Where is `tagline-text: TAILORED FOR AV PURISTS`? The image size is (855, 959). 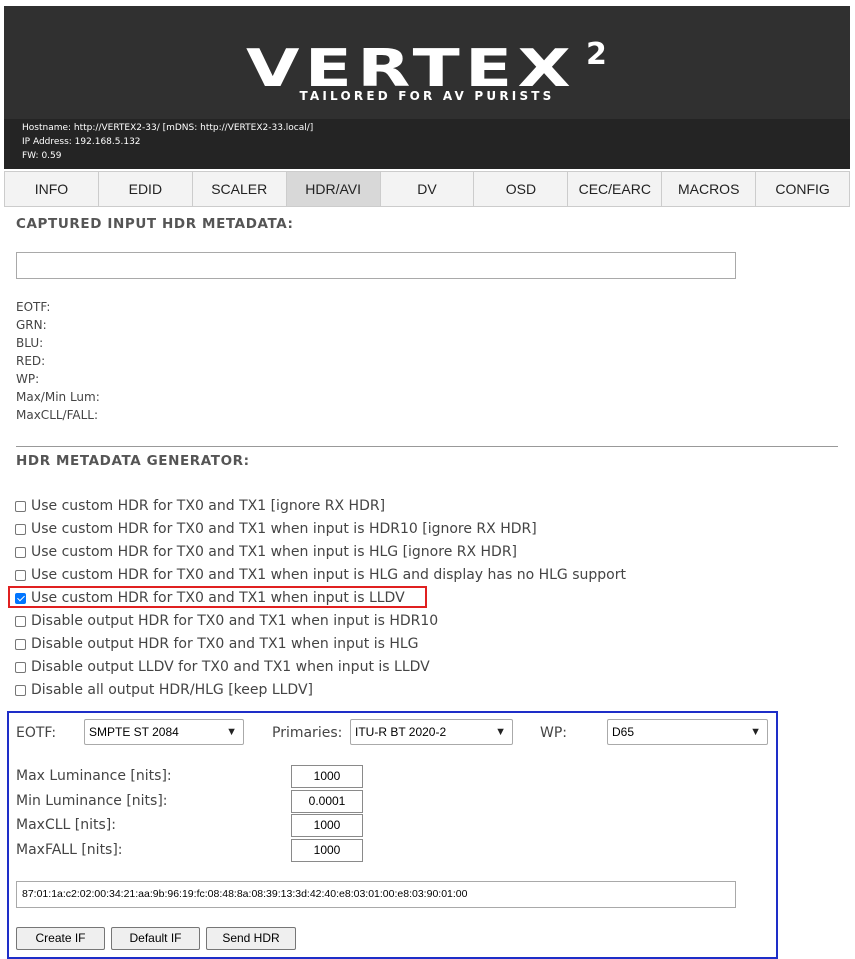
tagline-text: TAILORED FOR AV PURISTS is located at coordinates (427, 96).